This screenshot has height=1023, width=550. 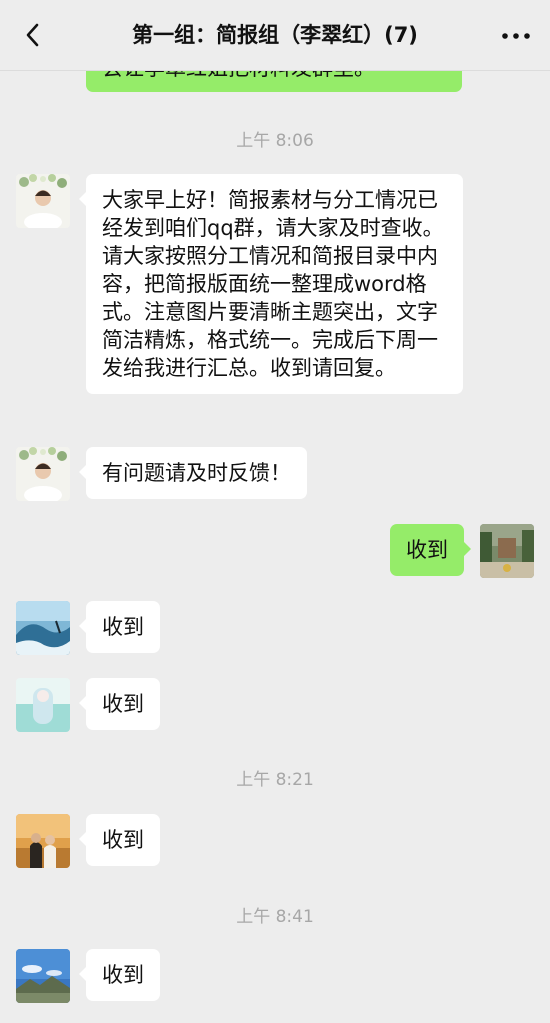 I want to click on message-text: 有问题请及时反馈！, so click(x=196, y=473).